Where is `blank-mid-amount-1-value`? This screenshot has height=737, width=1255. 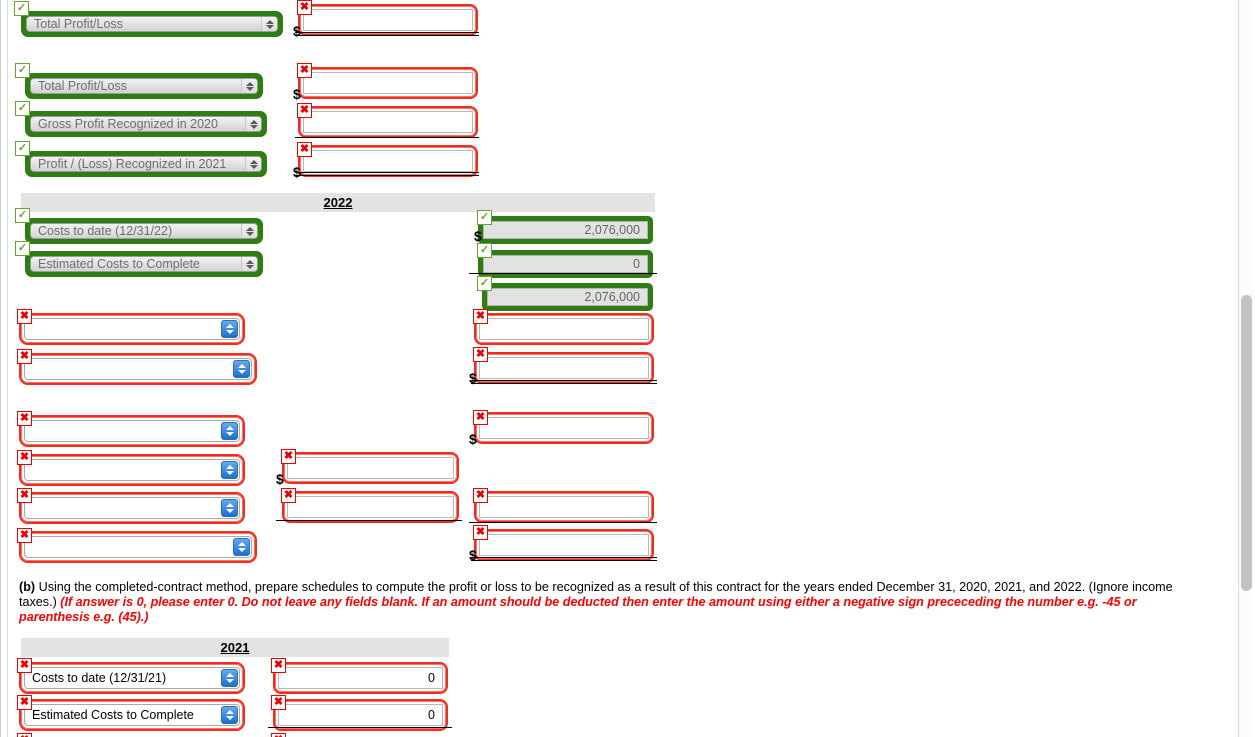 blank-mid-amount-1-value is located at coordinates (370, 468).